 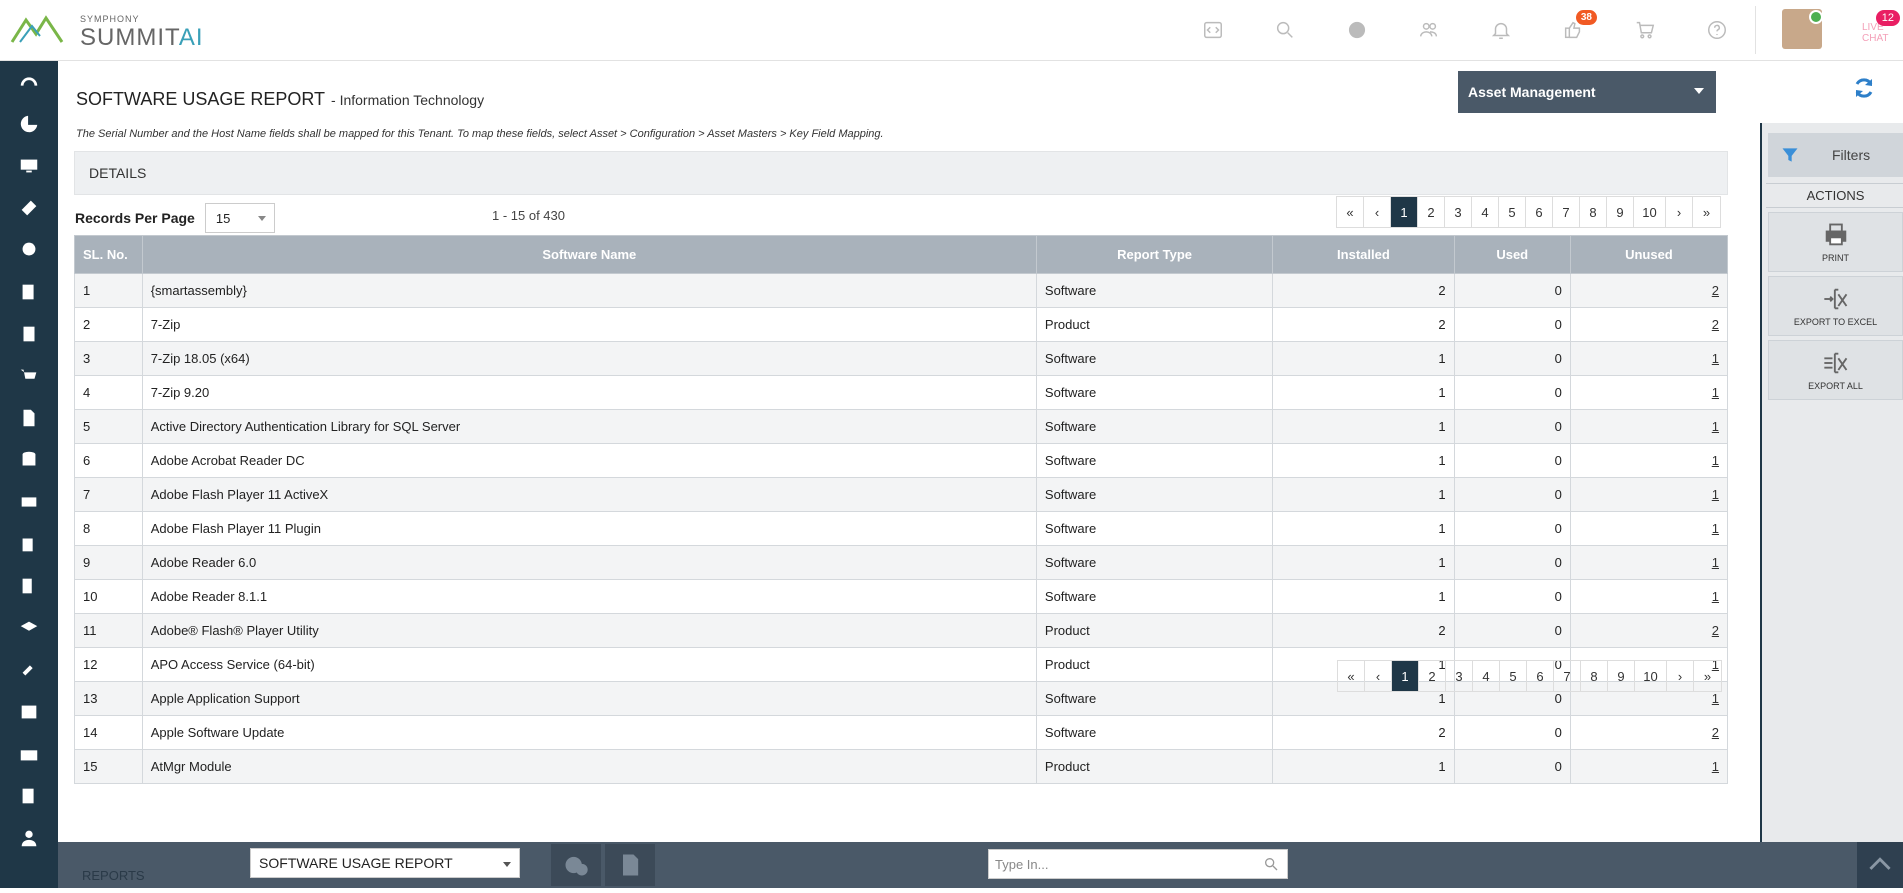 What do you see at coordinates (1835, 155) in the screenshot?
I see `filters-button: Filters` at bounding box center [1835, 155].